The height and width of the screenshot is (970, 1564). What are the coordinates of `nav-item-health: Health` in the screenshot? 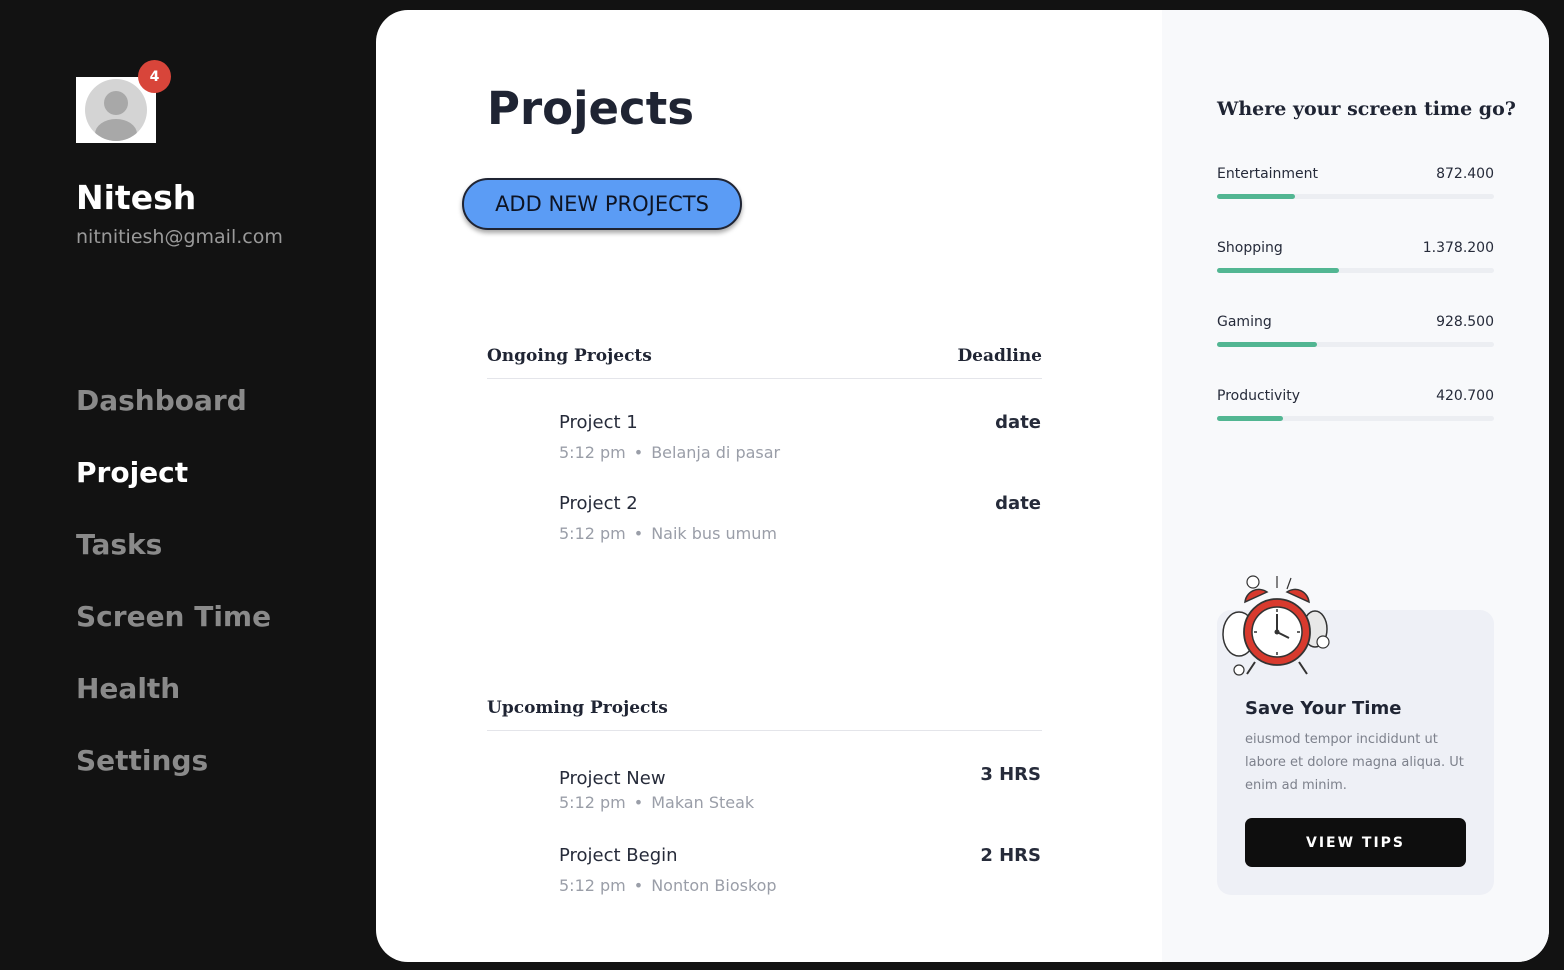 It's located at (173, 707).